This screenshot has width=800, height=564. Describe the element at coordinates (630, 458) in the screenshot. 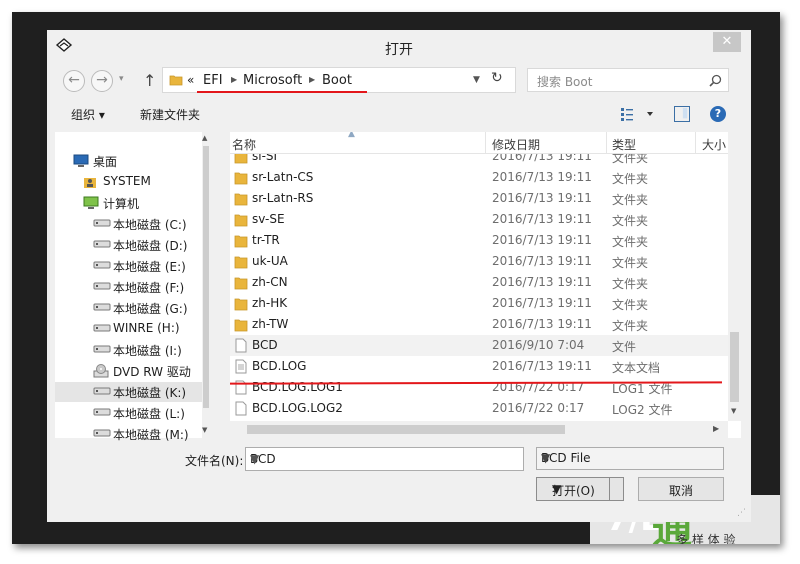

I see `file-type-filter: BCD File ▼` at that location.